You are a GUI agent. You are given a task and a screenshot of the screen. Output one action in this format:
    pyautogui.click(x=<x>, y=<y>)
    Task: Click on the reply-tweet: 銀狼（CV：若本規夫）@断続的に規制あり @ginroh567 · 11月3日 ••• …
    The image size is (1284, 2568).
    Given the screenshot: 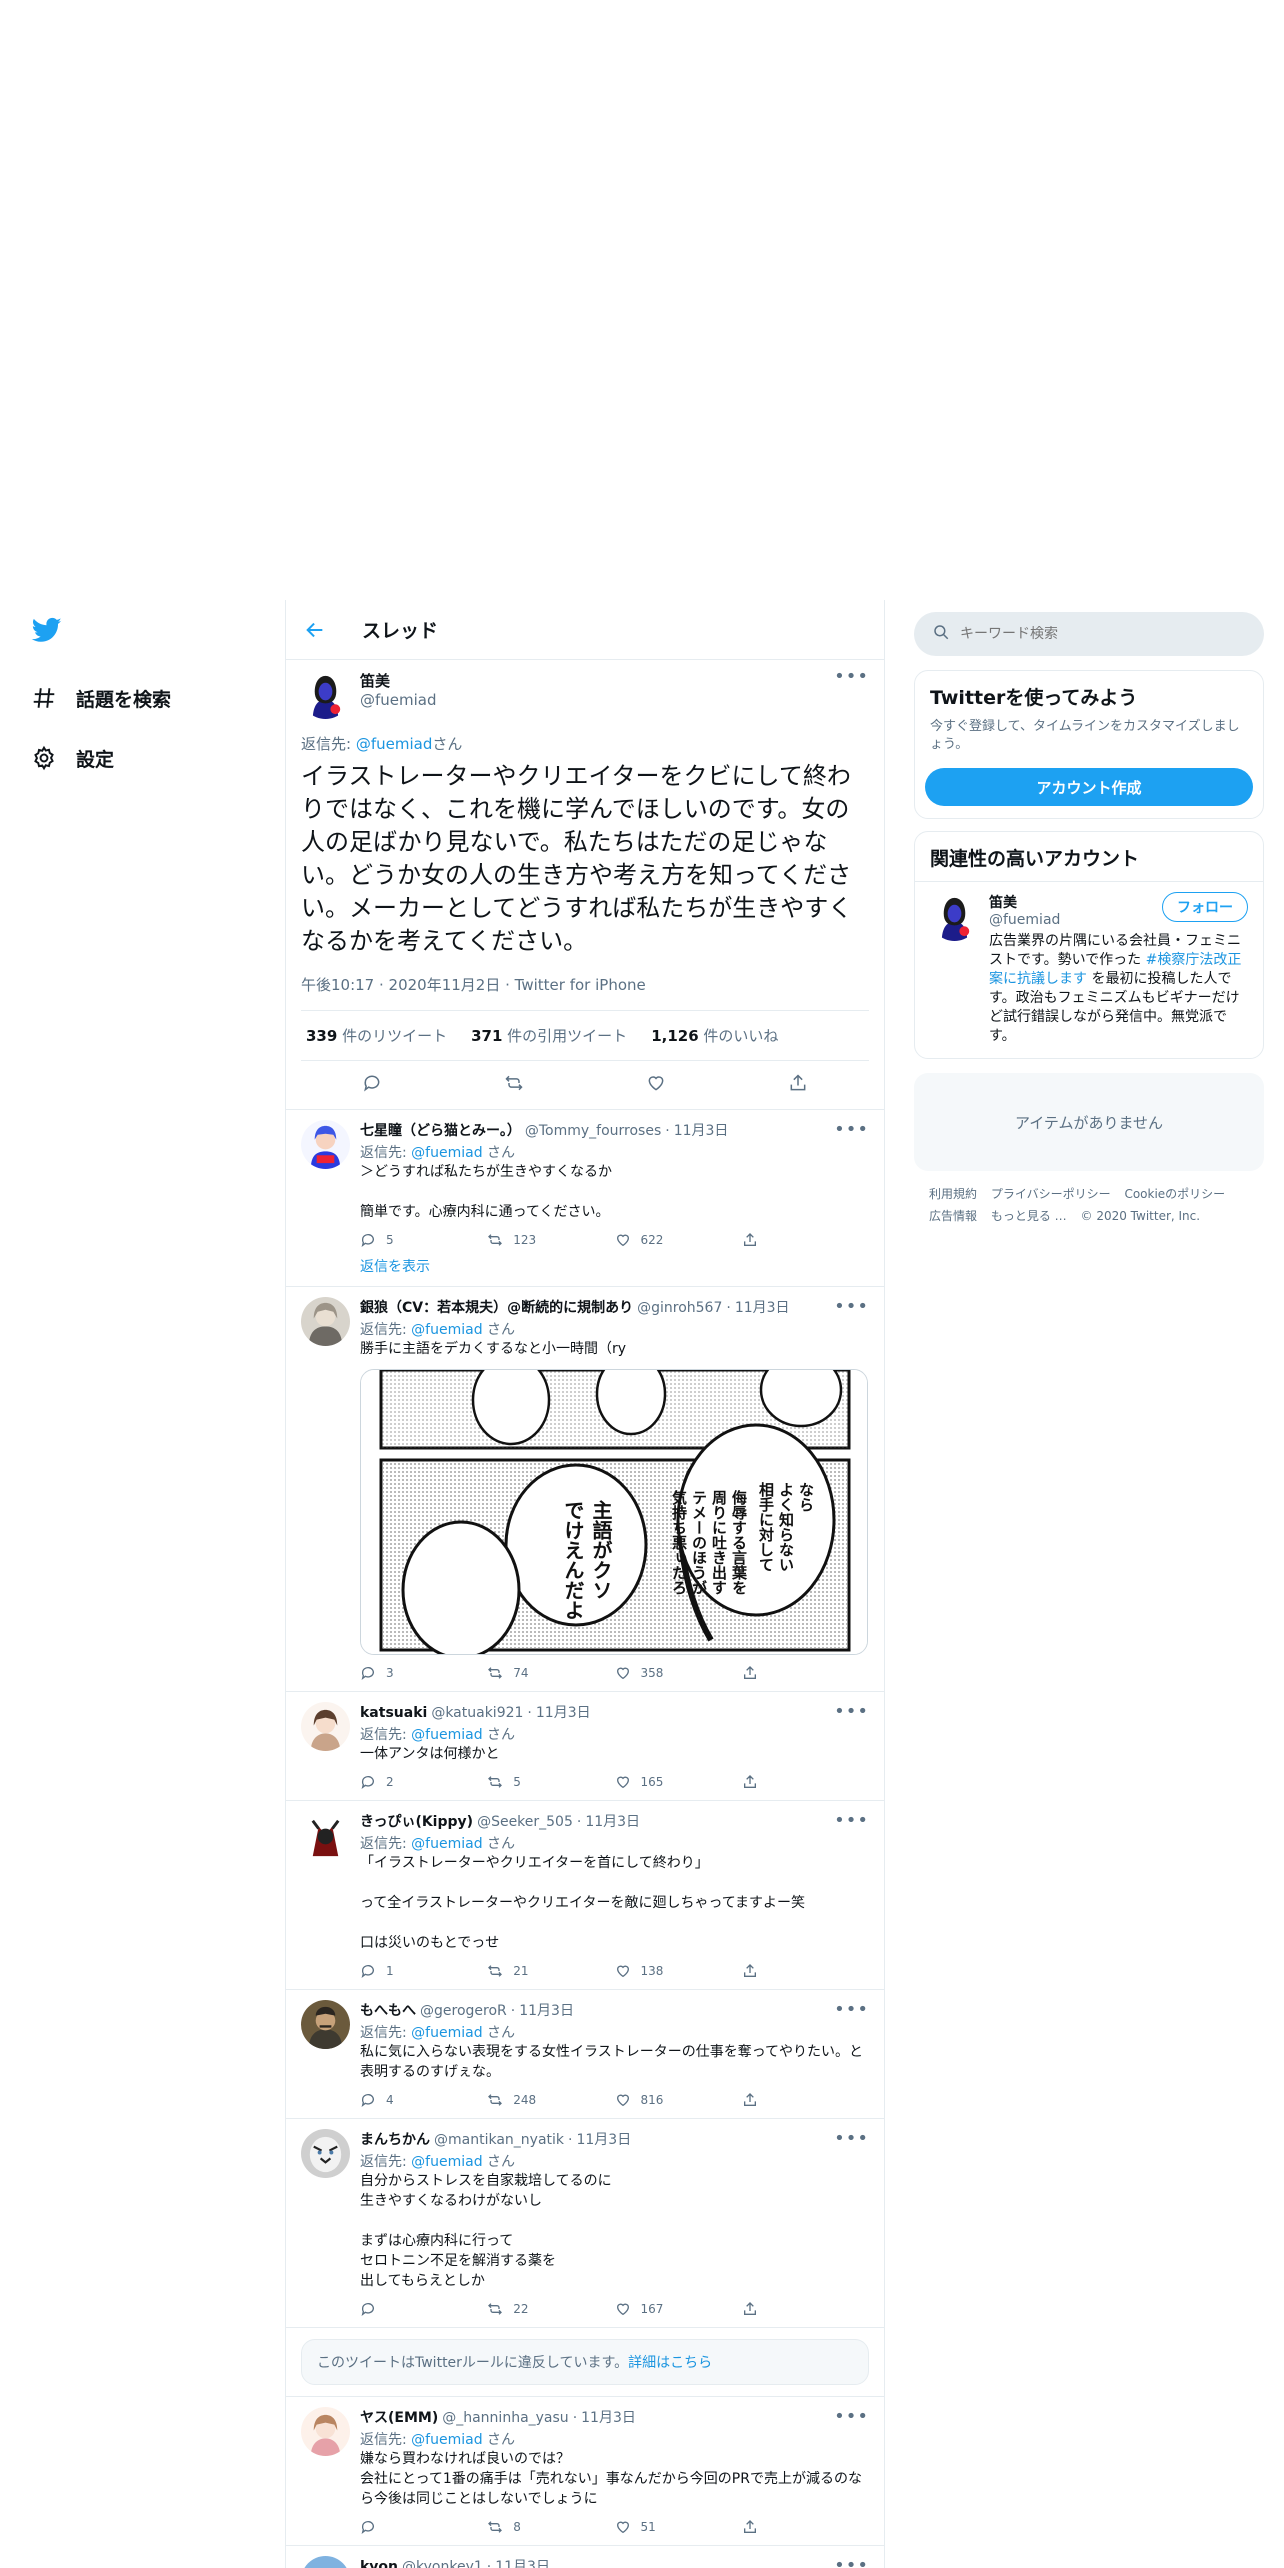 What is the action you would take?
    pyautogui.click(x=585, y=1489)
    